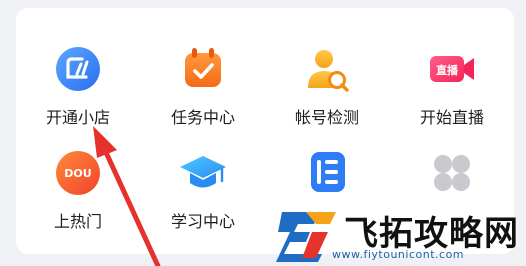 The width and height of the screenshot is (526, 266). I want to click on dou-plus-icon: DOU, so click(78, 173).